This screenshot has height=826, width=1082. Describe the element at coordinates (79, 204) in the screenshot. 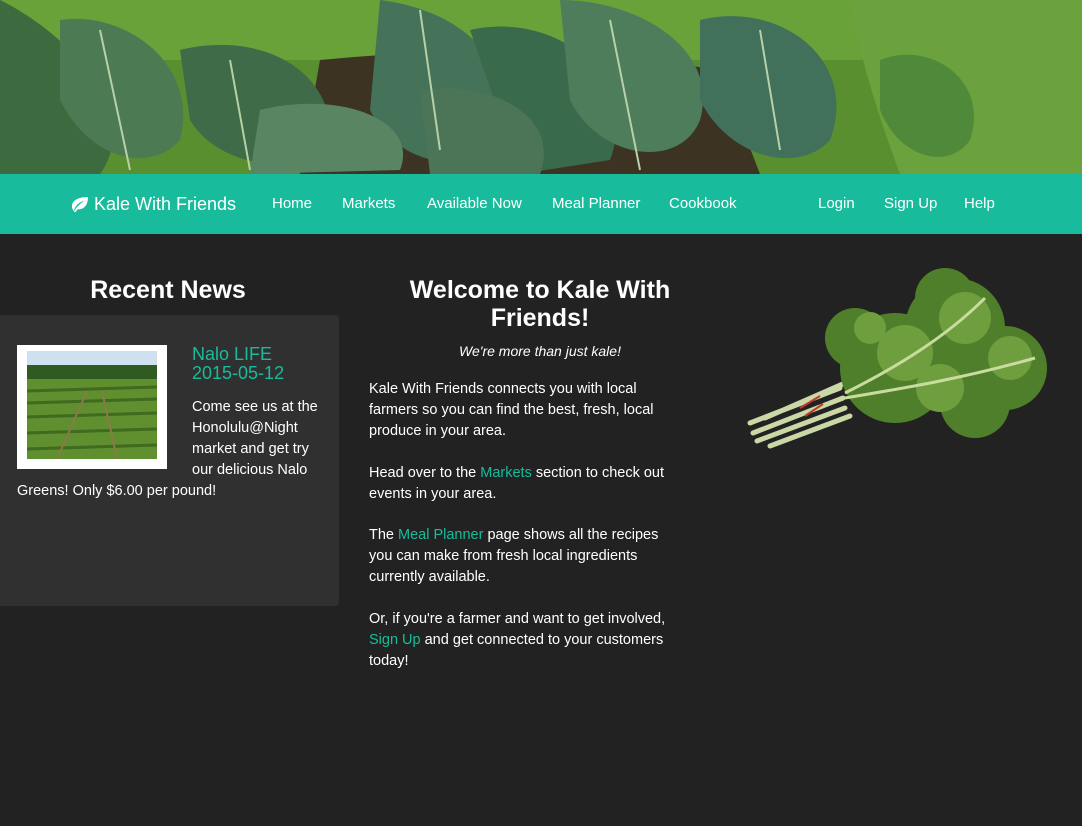

I see `leaf-icon` at that location.